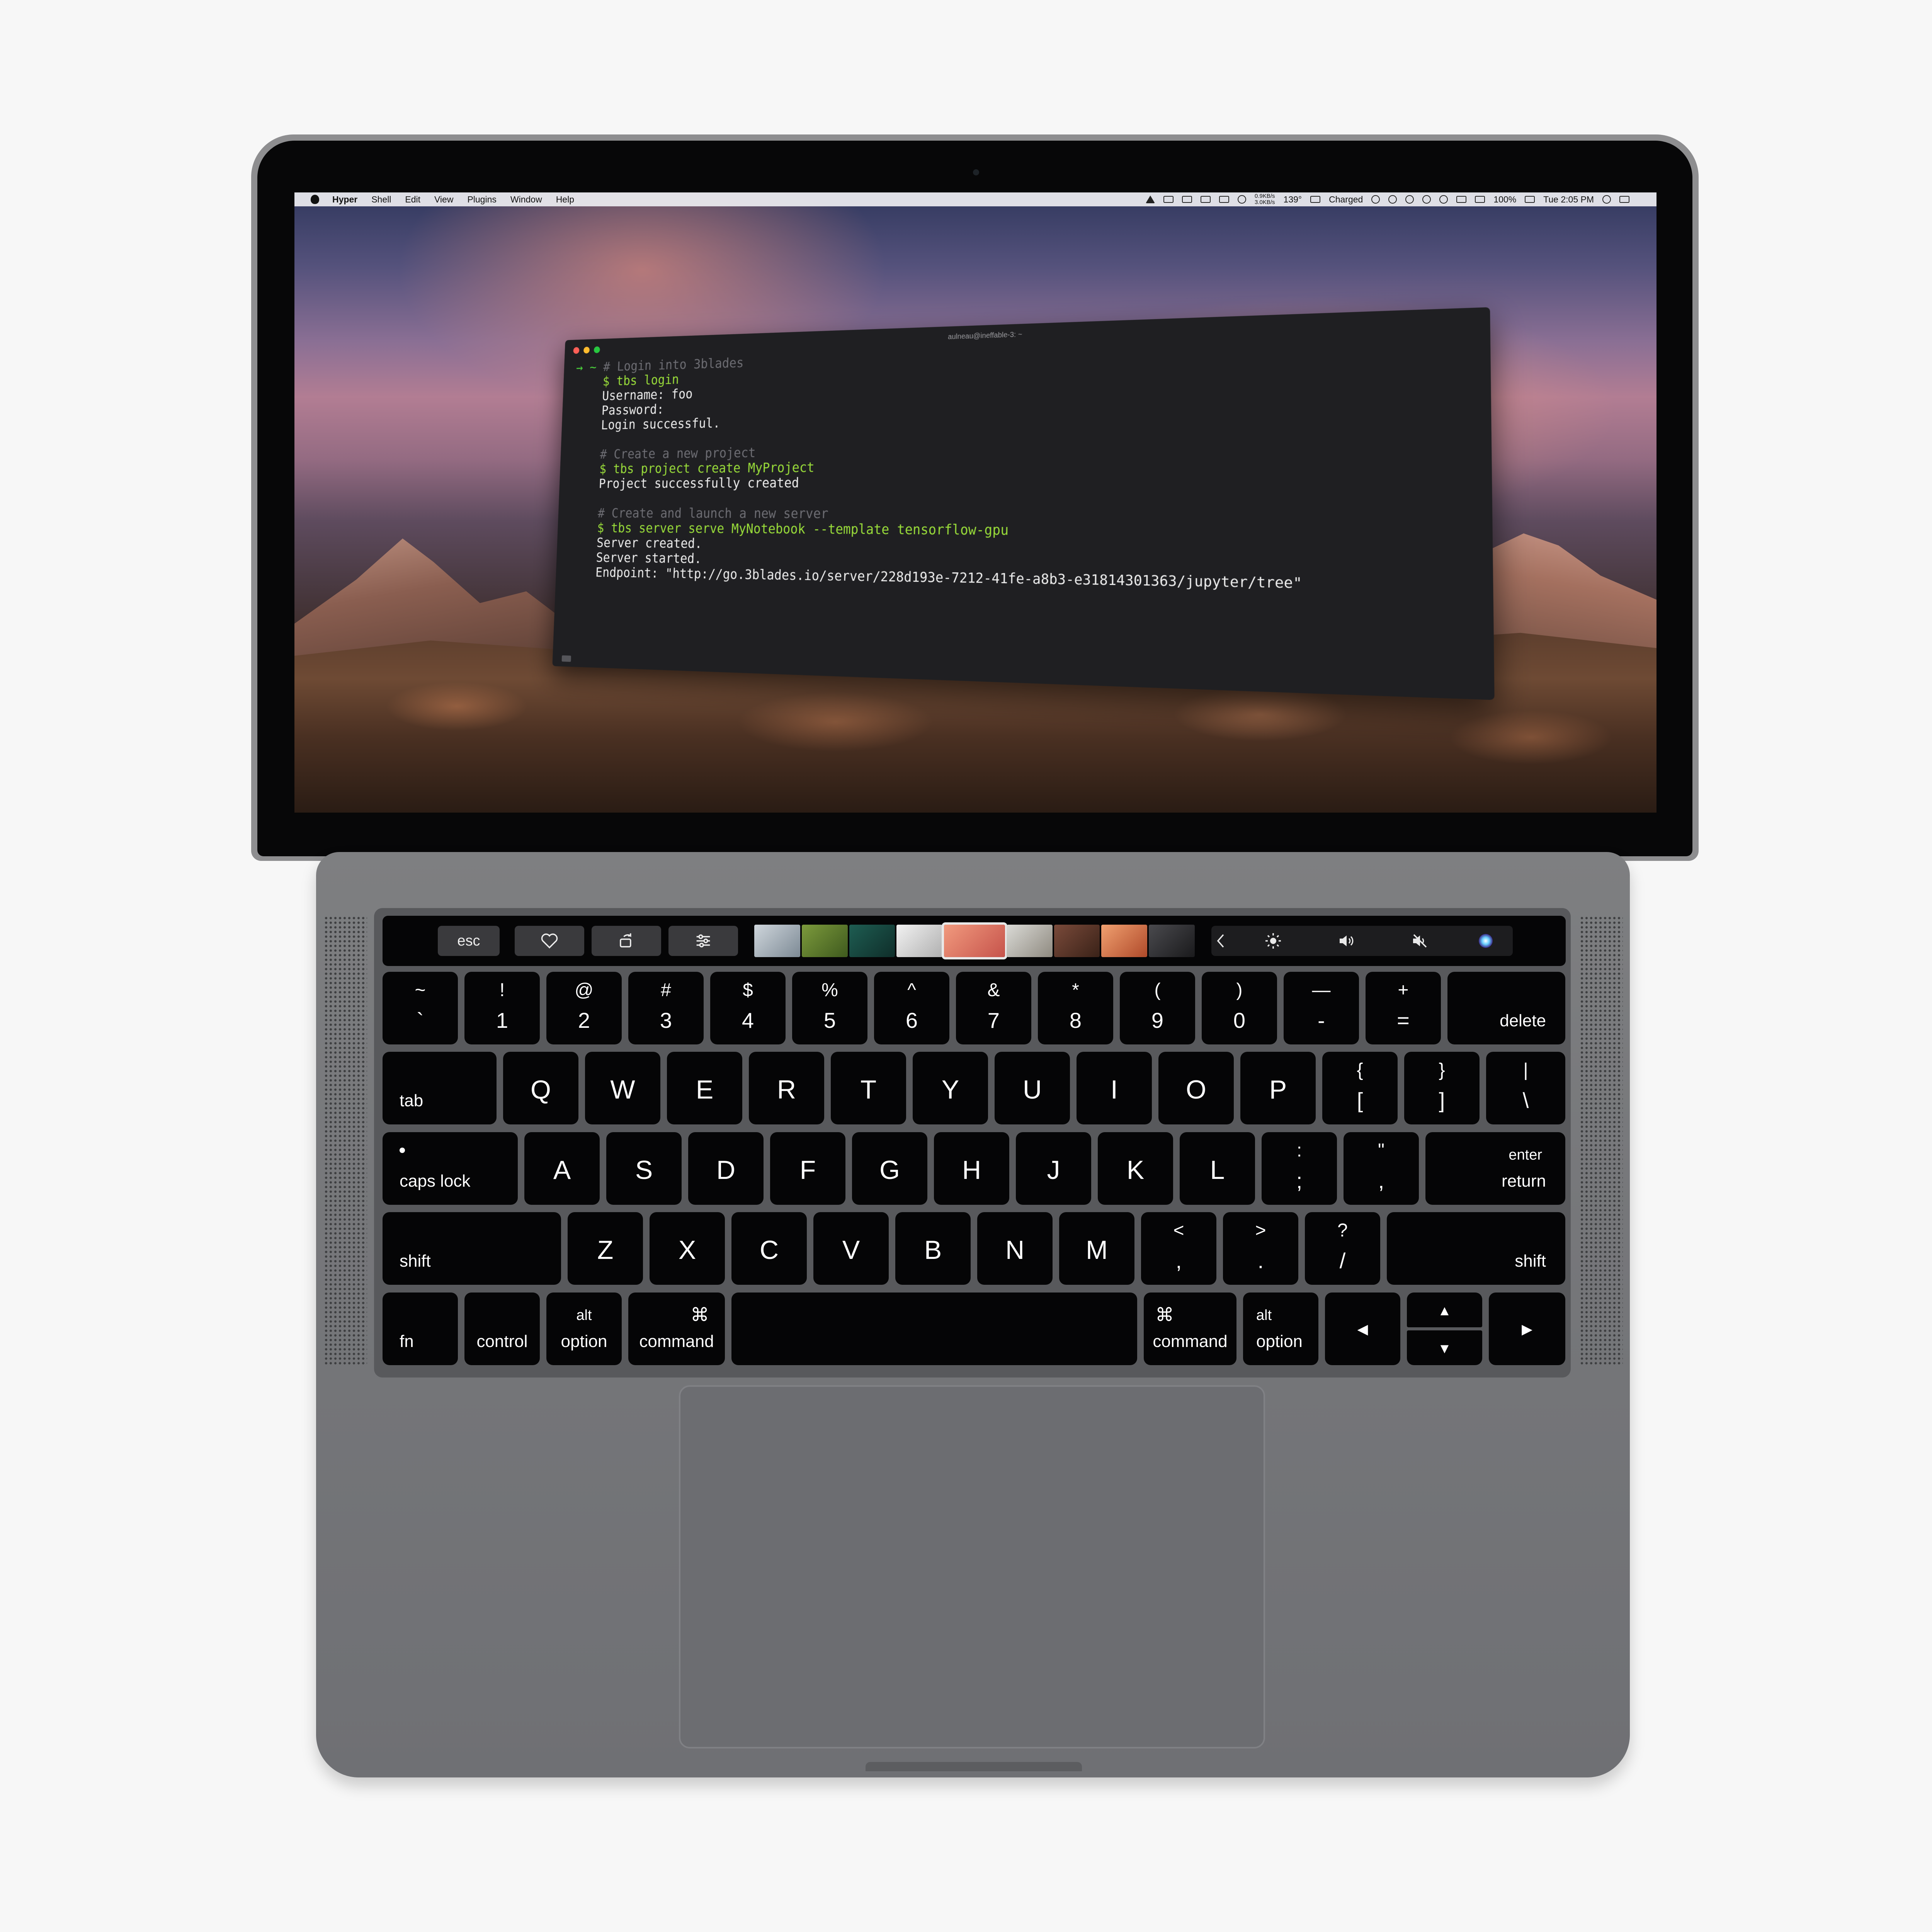  Describe the element at coordinates (450, 1169) in the screenshot. I see `key-caps-lock: caps lock` at that location.